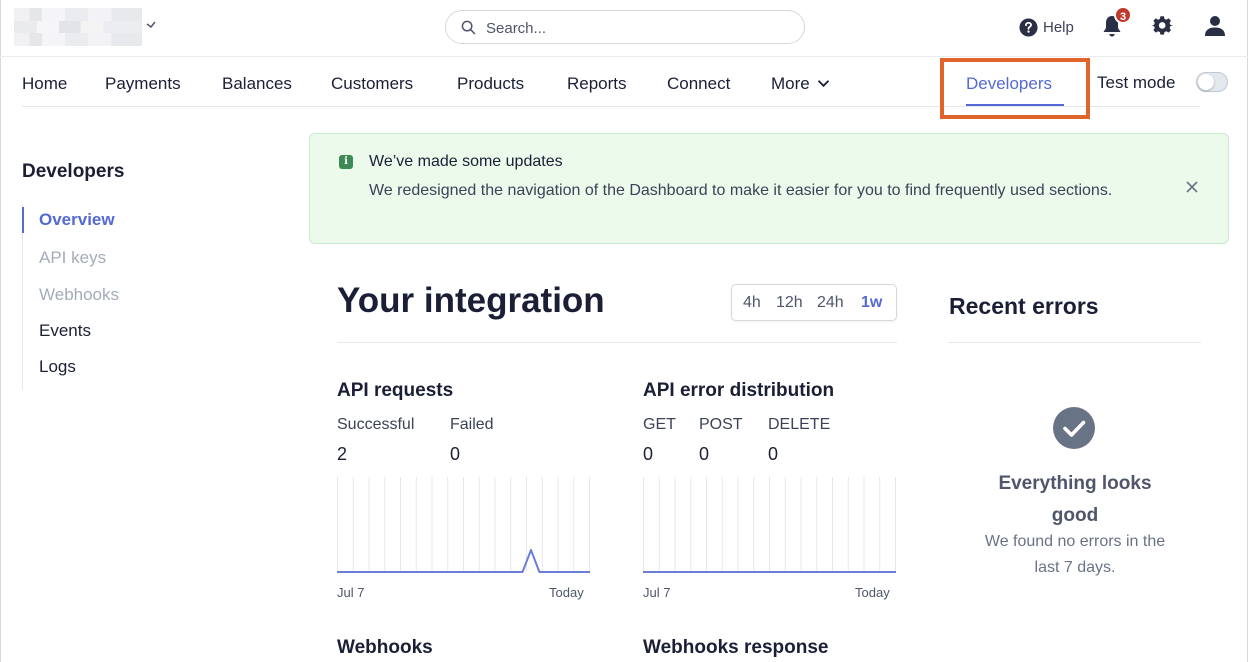 This screenshot has height=662, width=1248. What do you see at coordinates (466, 161) in the screenshot?
I see `banner-title: We’ve made some updates` at bounding box center [466, 161].